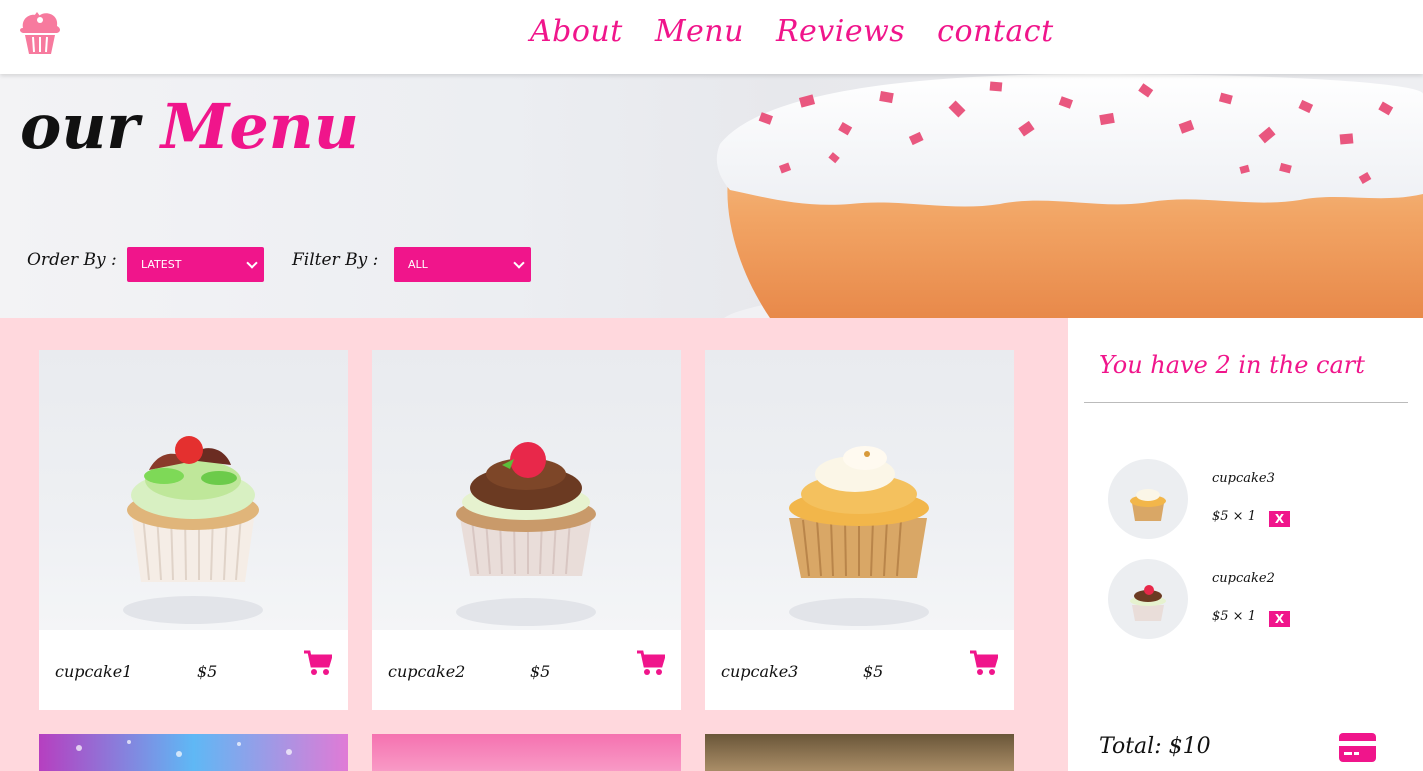 The height and width of the screenshot is (771, 1423). Describe the element at coordinates (72, 260) in the screenshot. I see `order-by-label: Order By :` at that location.